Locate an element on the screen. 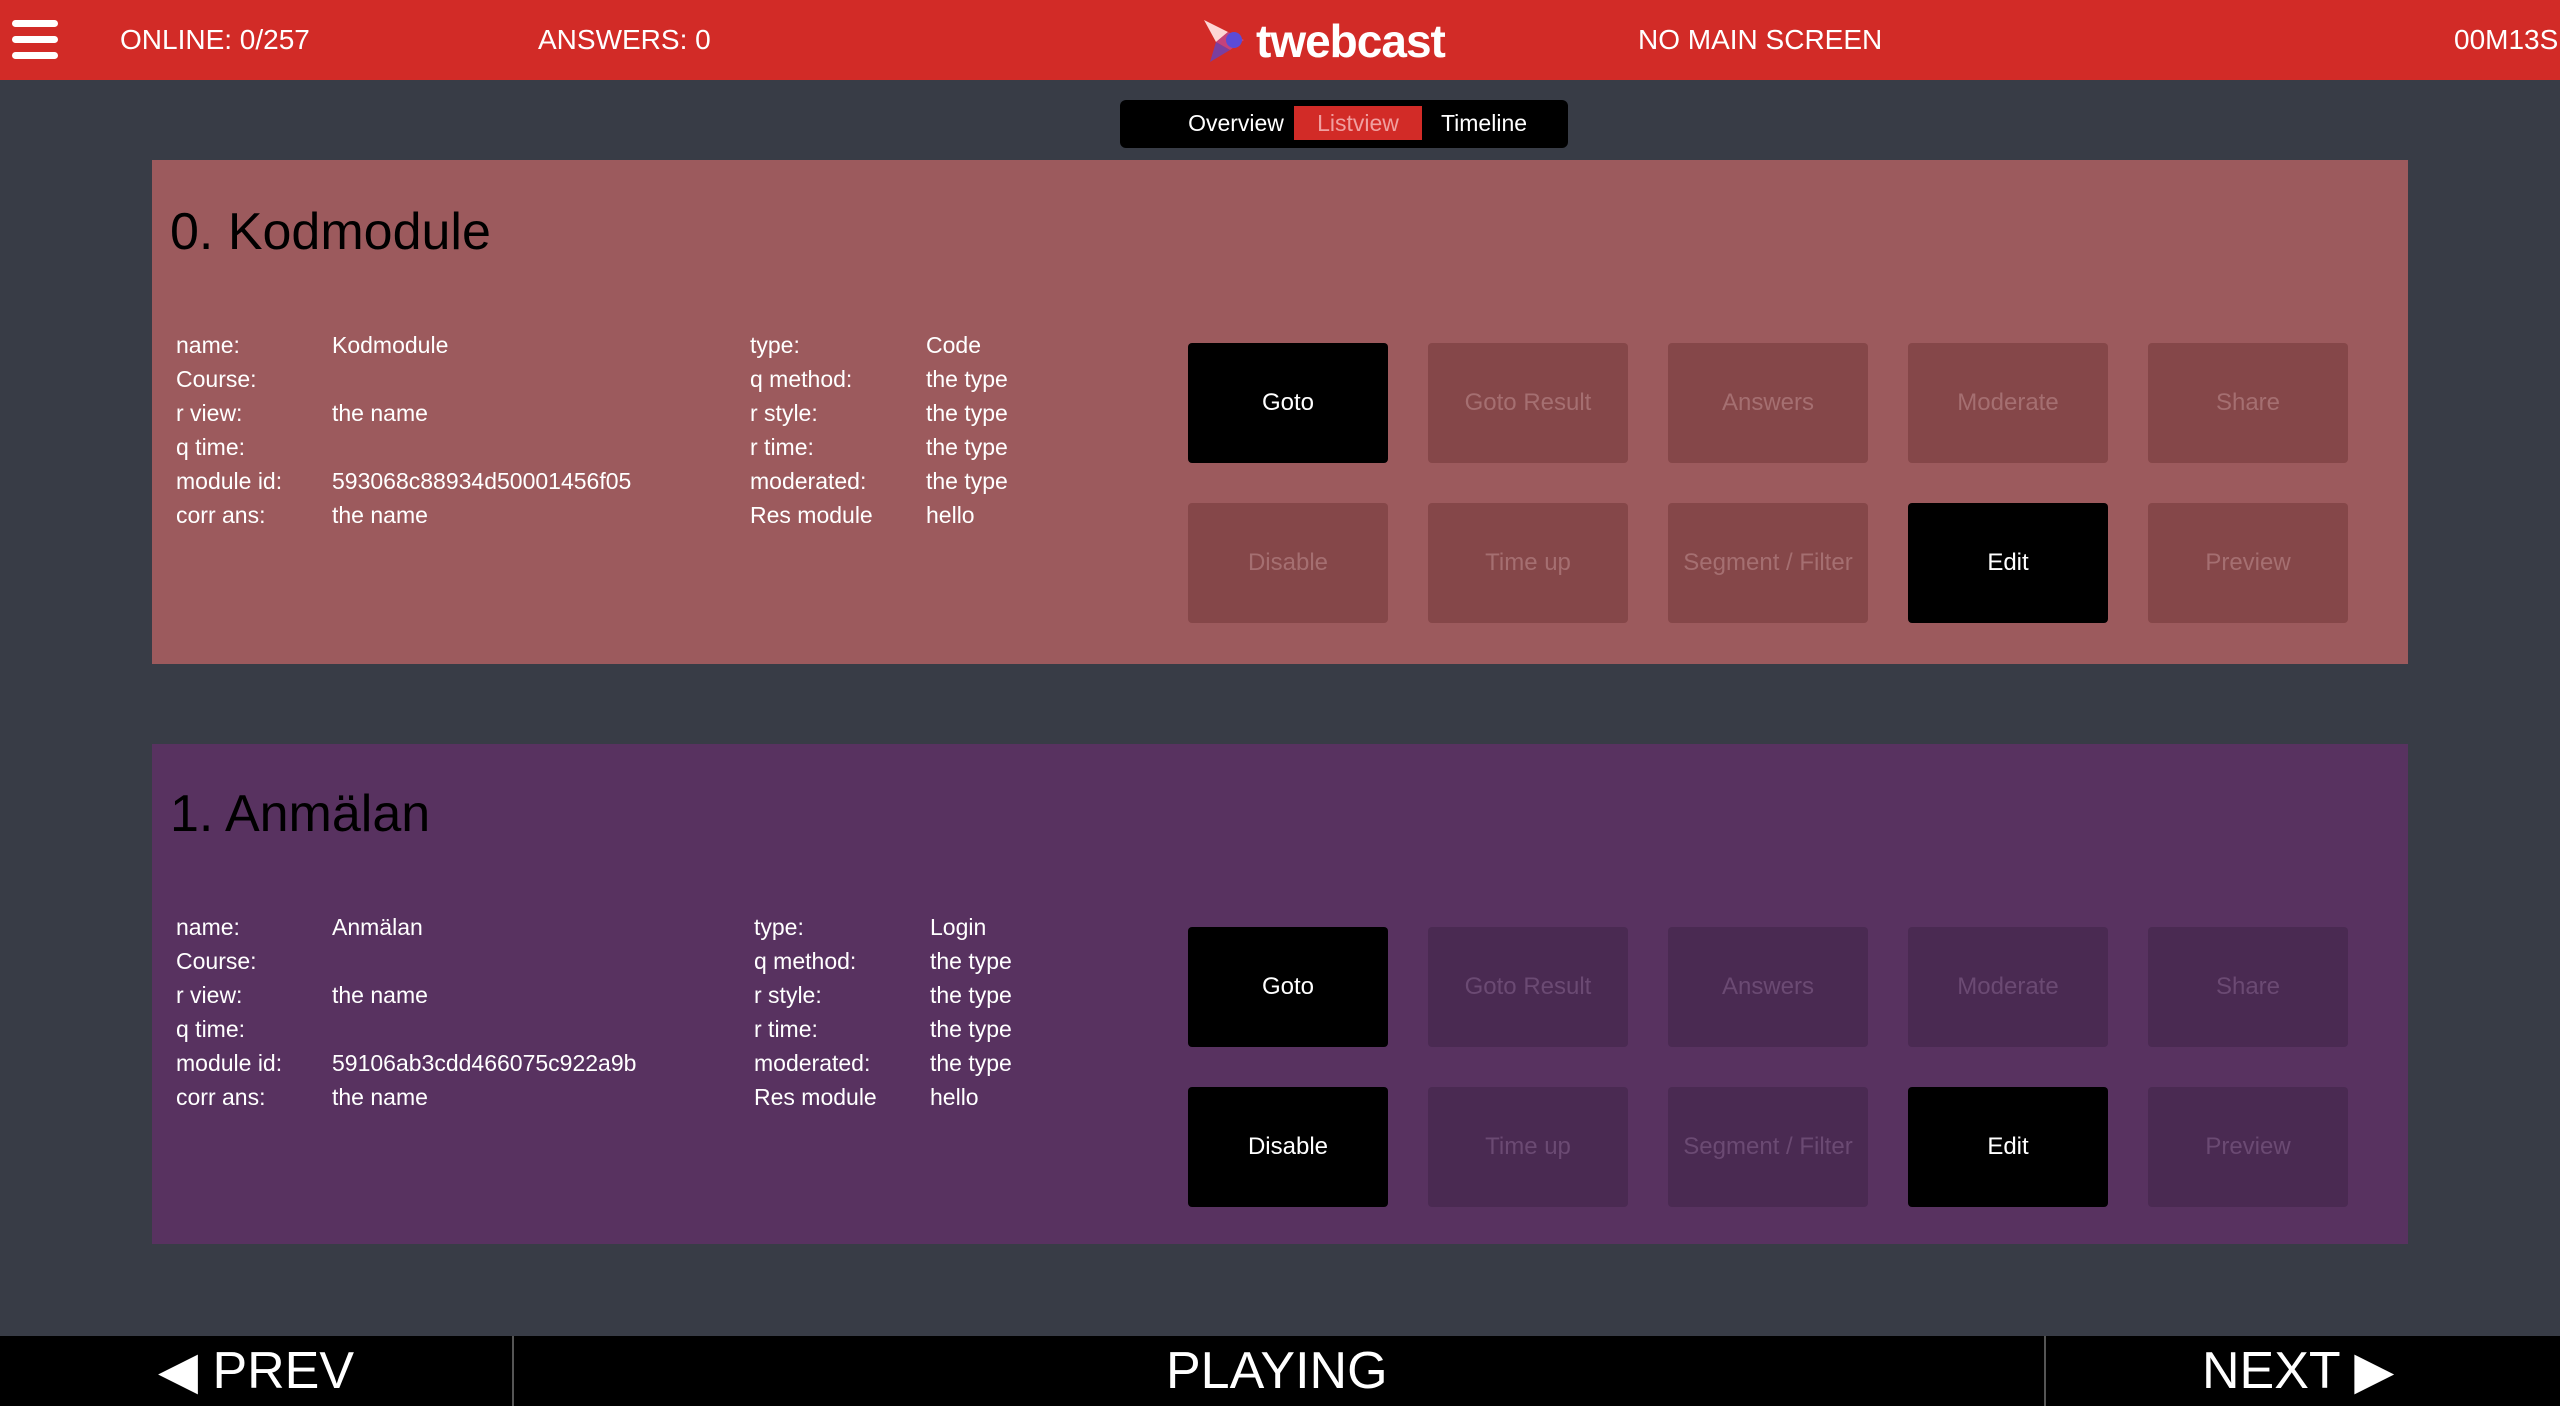  view-switcher: Overview Listview Timeline is located at coordinates (1344, 124).